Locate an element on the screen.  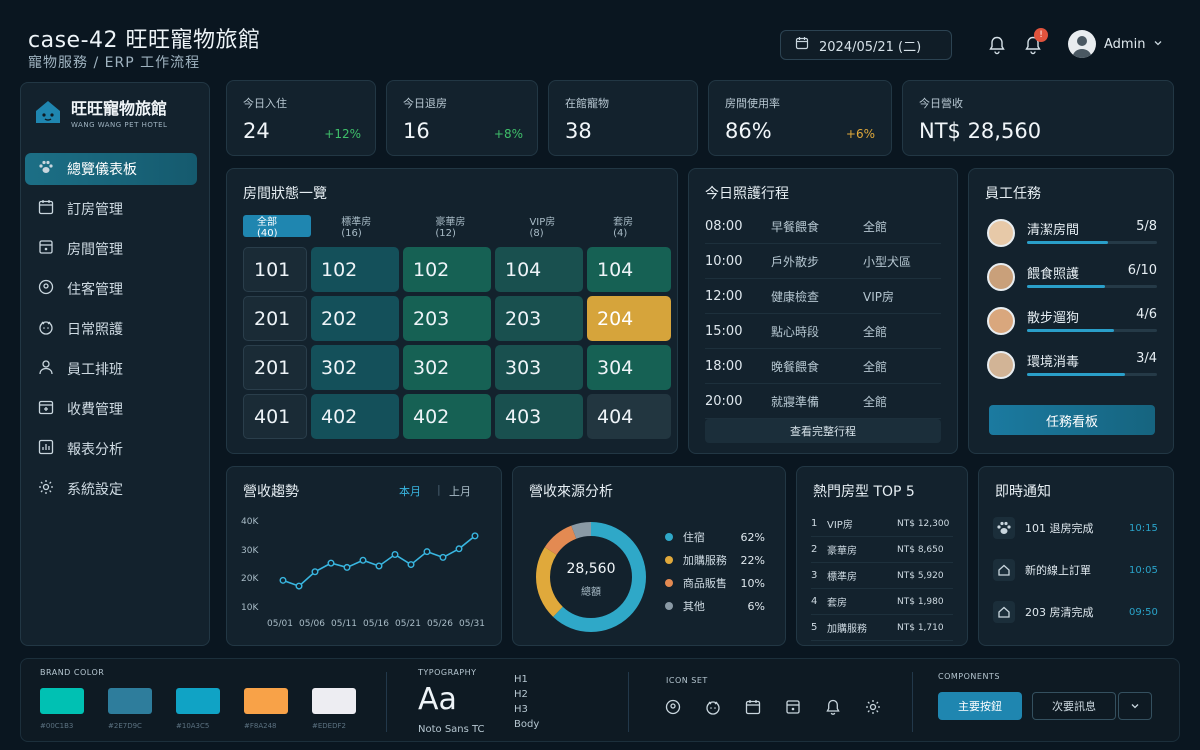
sidebar-item-label: 員工排班 is located at coordinates (95, 370).